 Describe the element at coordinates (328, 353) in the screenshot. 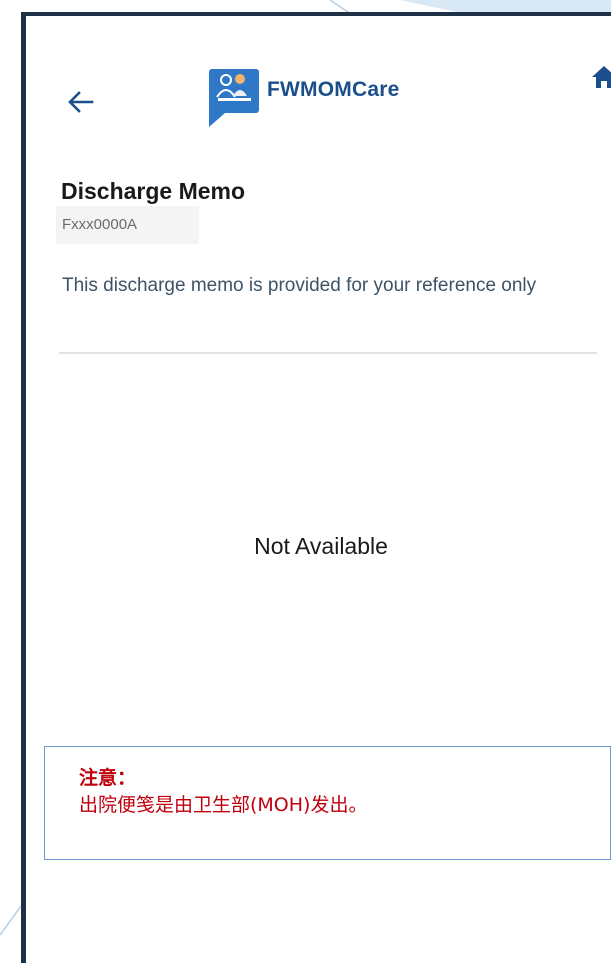

I see `divider` at that location.